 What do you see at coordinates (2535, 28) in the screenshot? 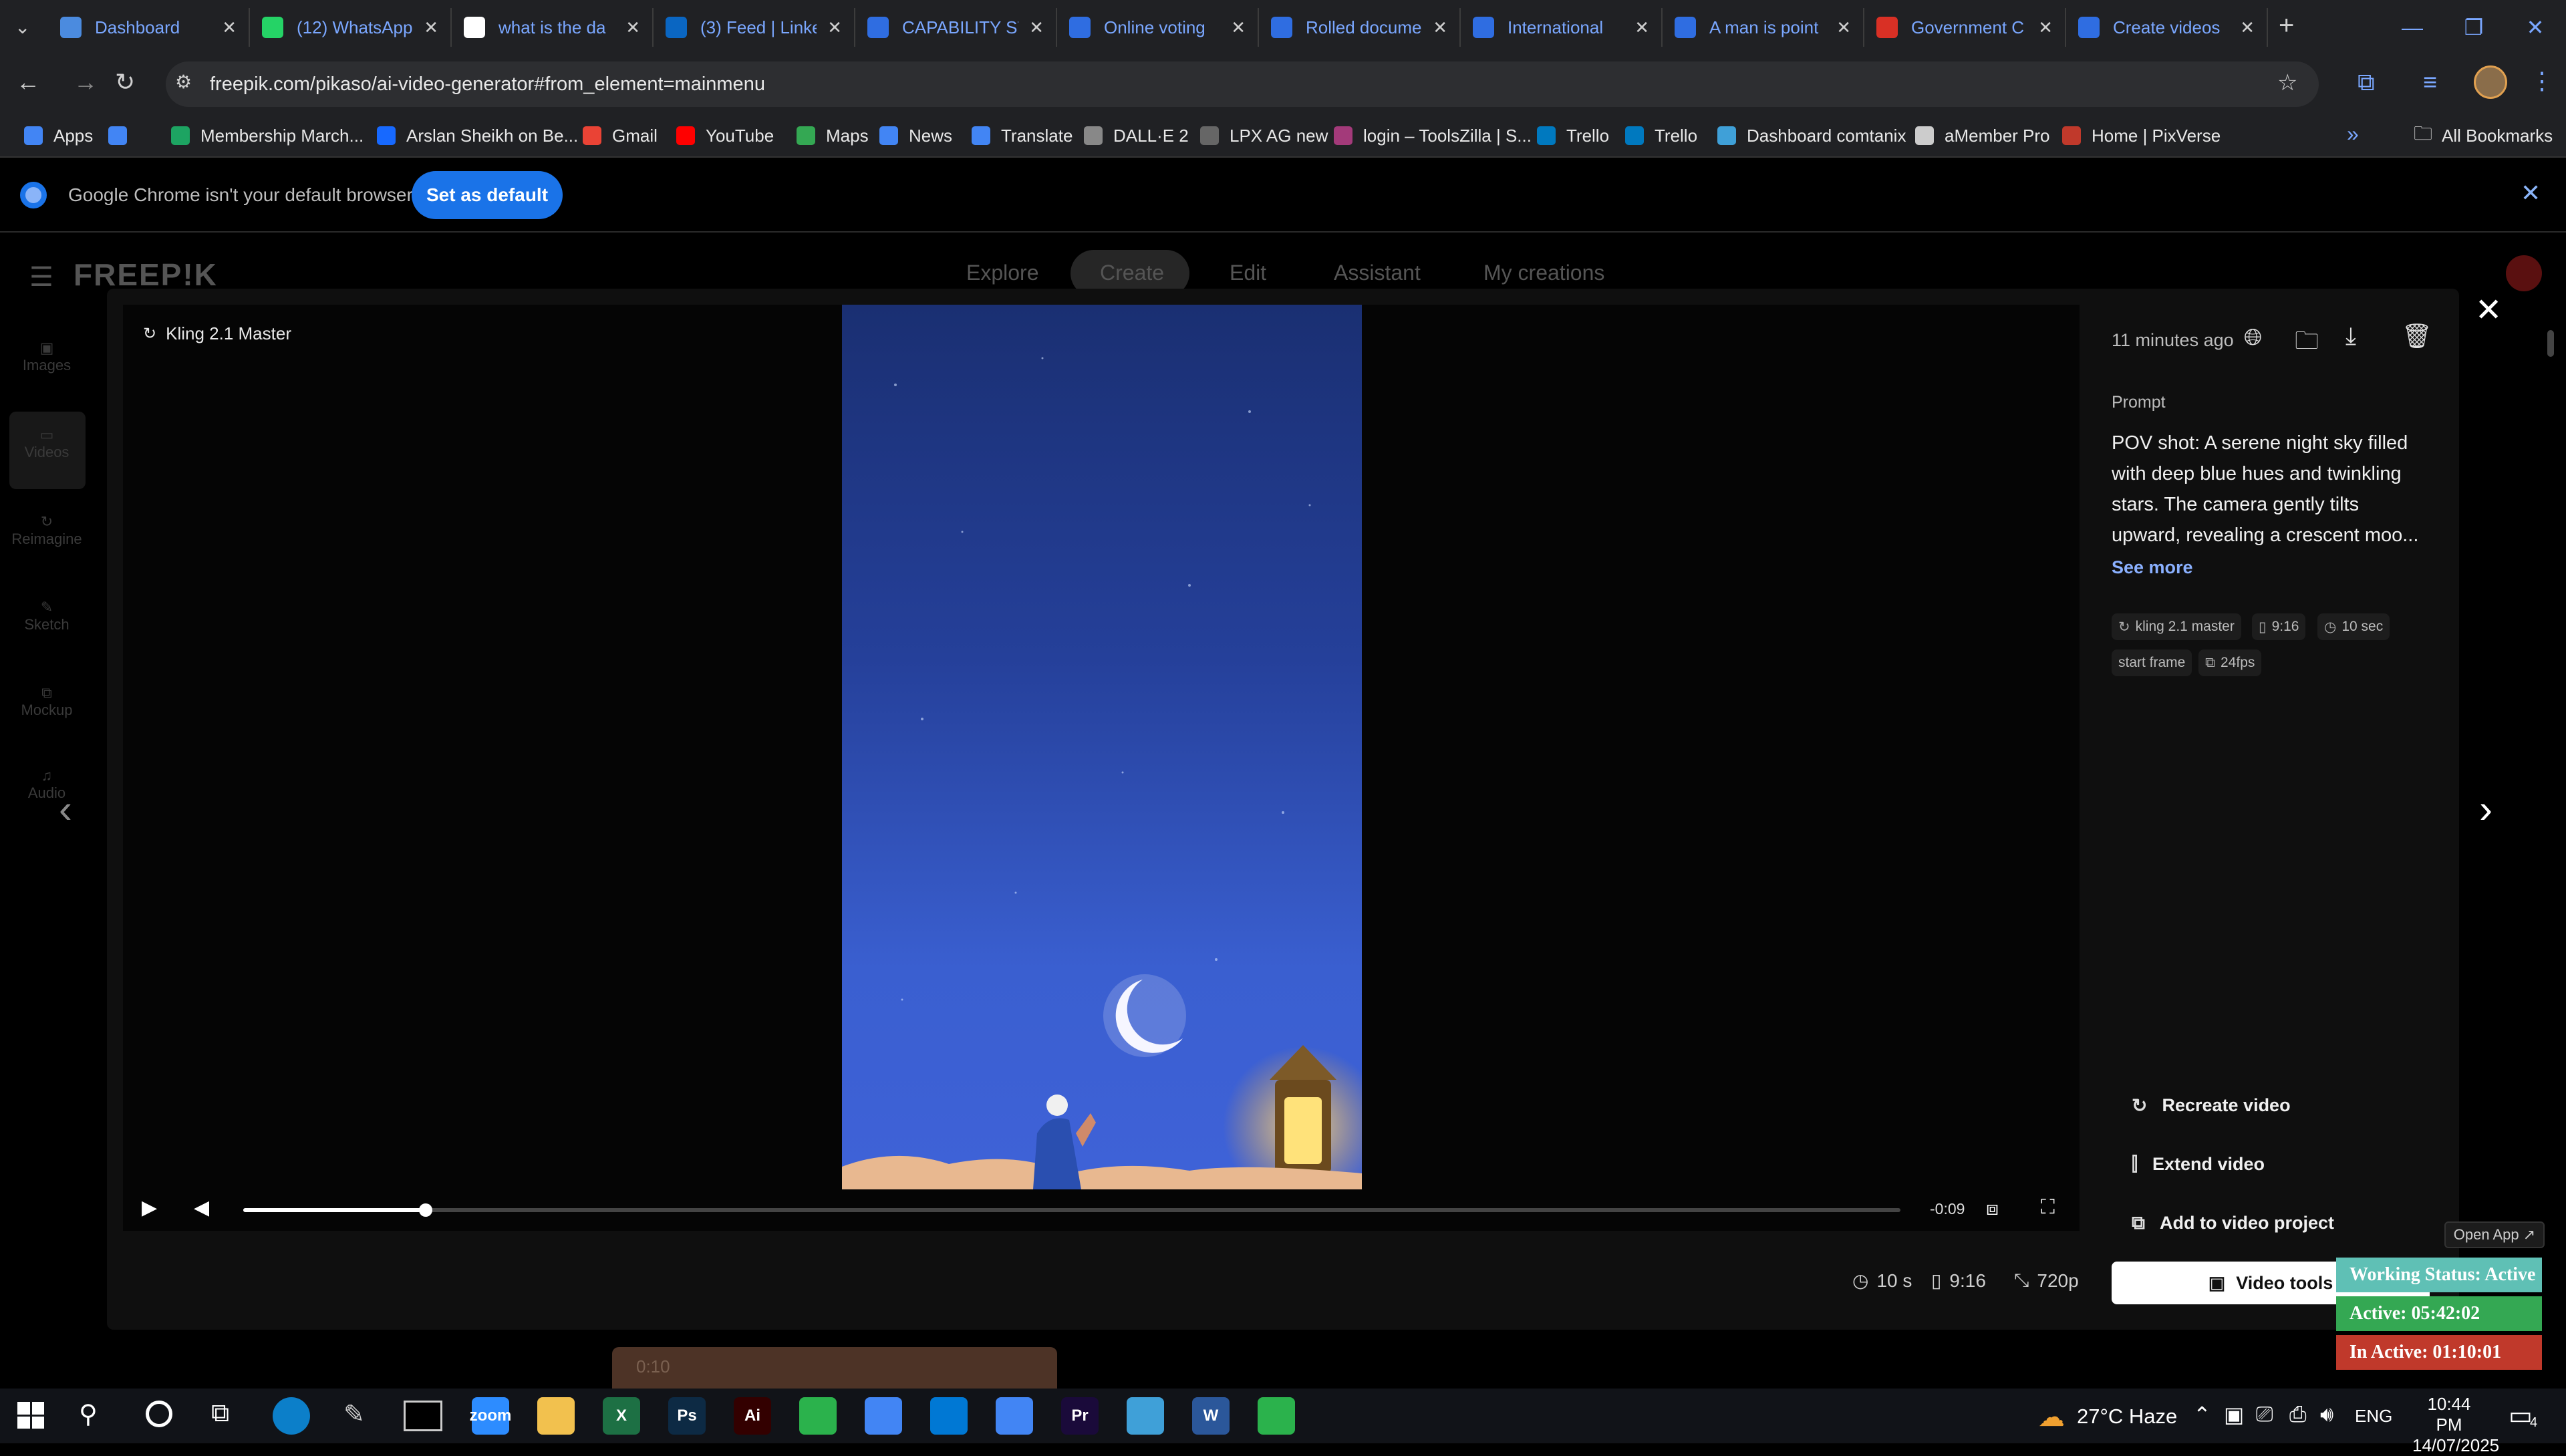
I see `close-window-button: ✕` at bounding box center [2535, 28].